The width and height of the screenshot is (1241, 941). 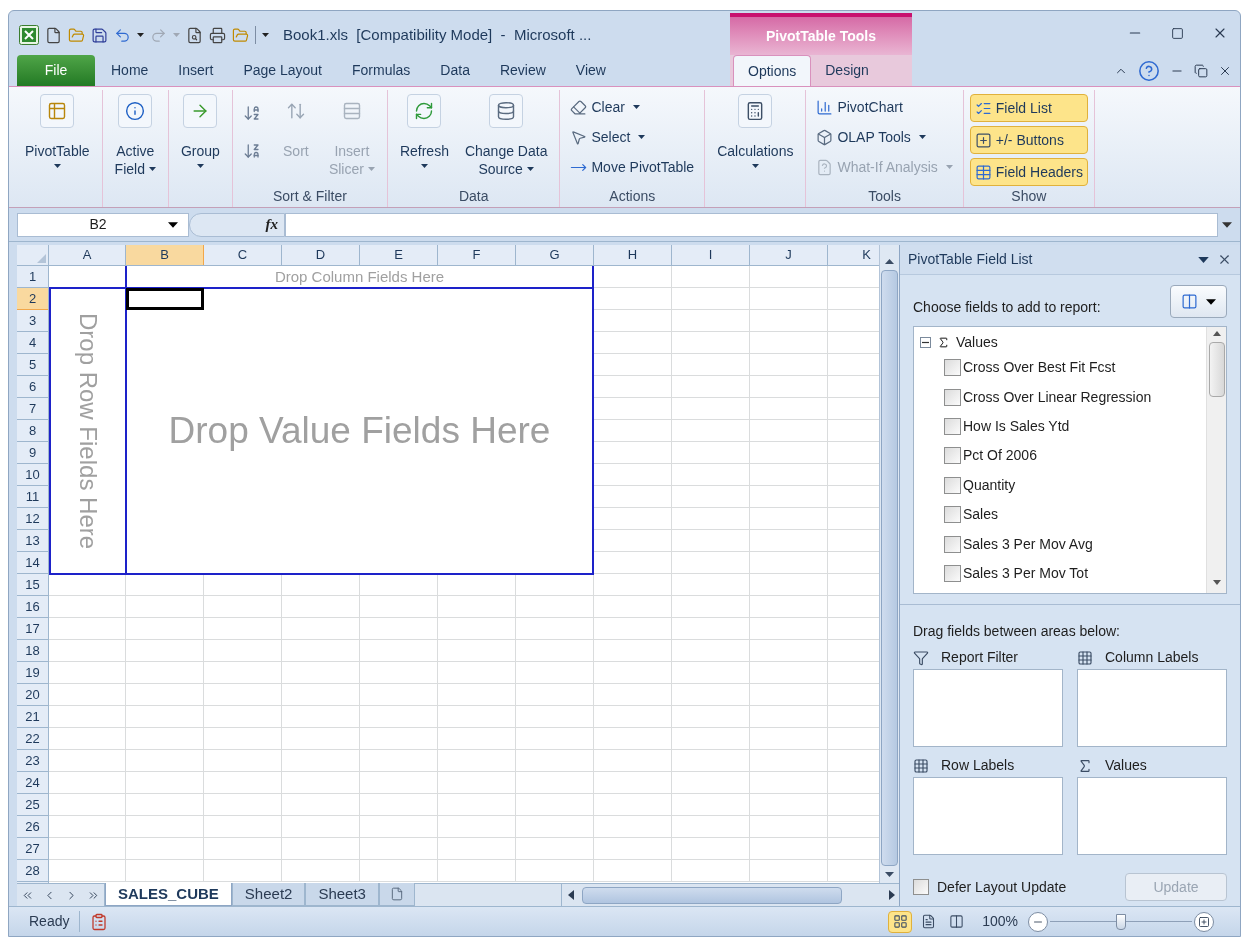 What do you see at coordinates (1039, 368) in the screenshot?
I see `field-label: Cross Over Best Fit Fcst` at bounding box center [1039, 368].